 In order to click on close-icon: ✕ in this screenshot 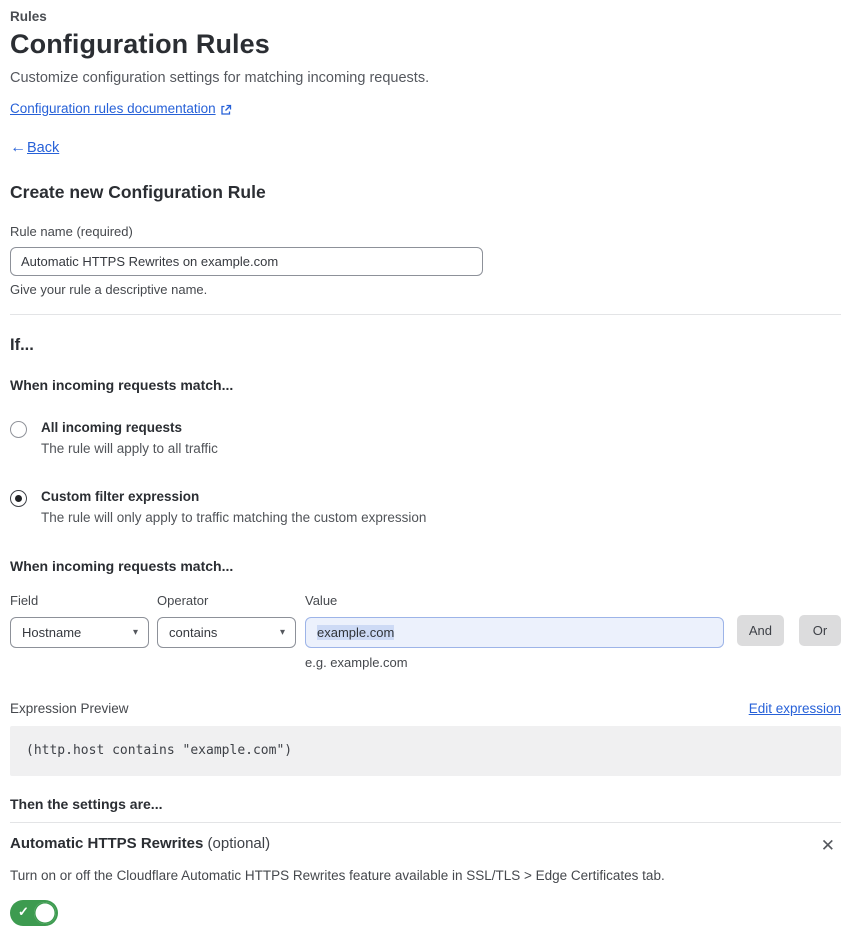, I will do `click(828, 845)`.